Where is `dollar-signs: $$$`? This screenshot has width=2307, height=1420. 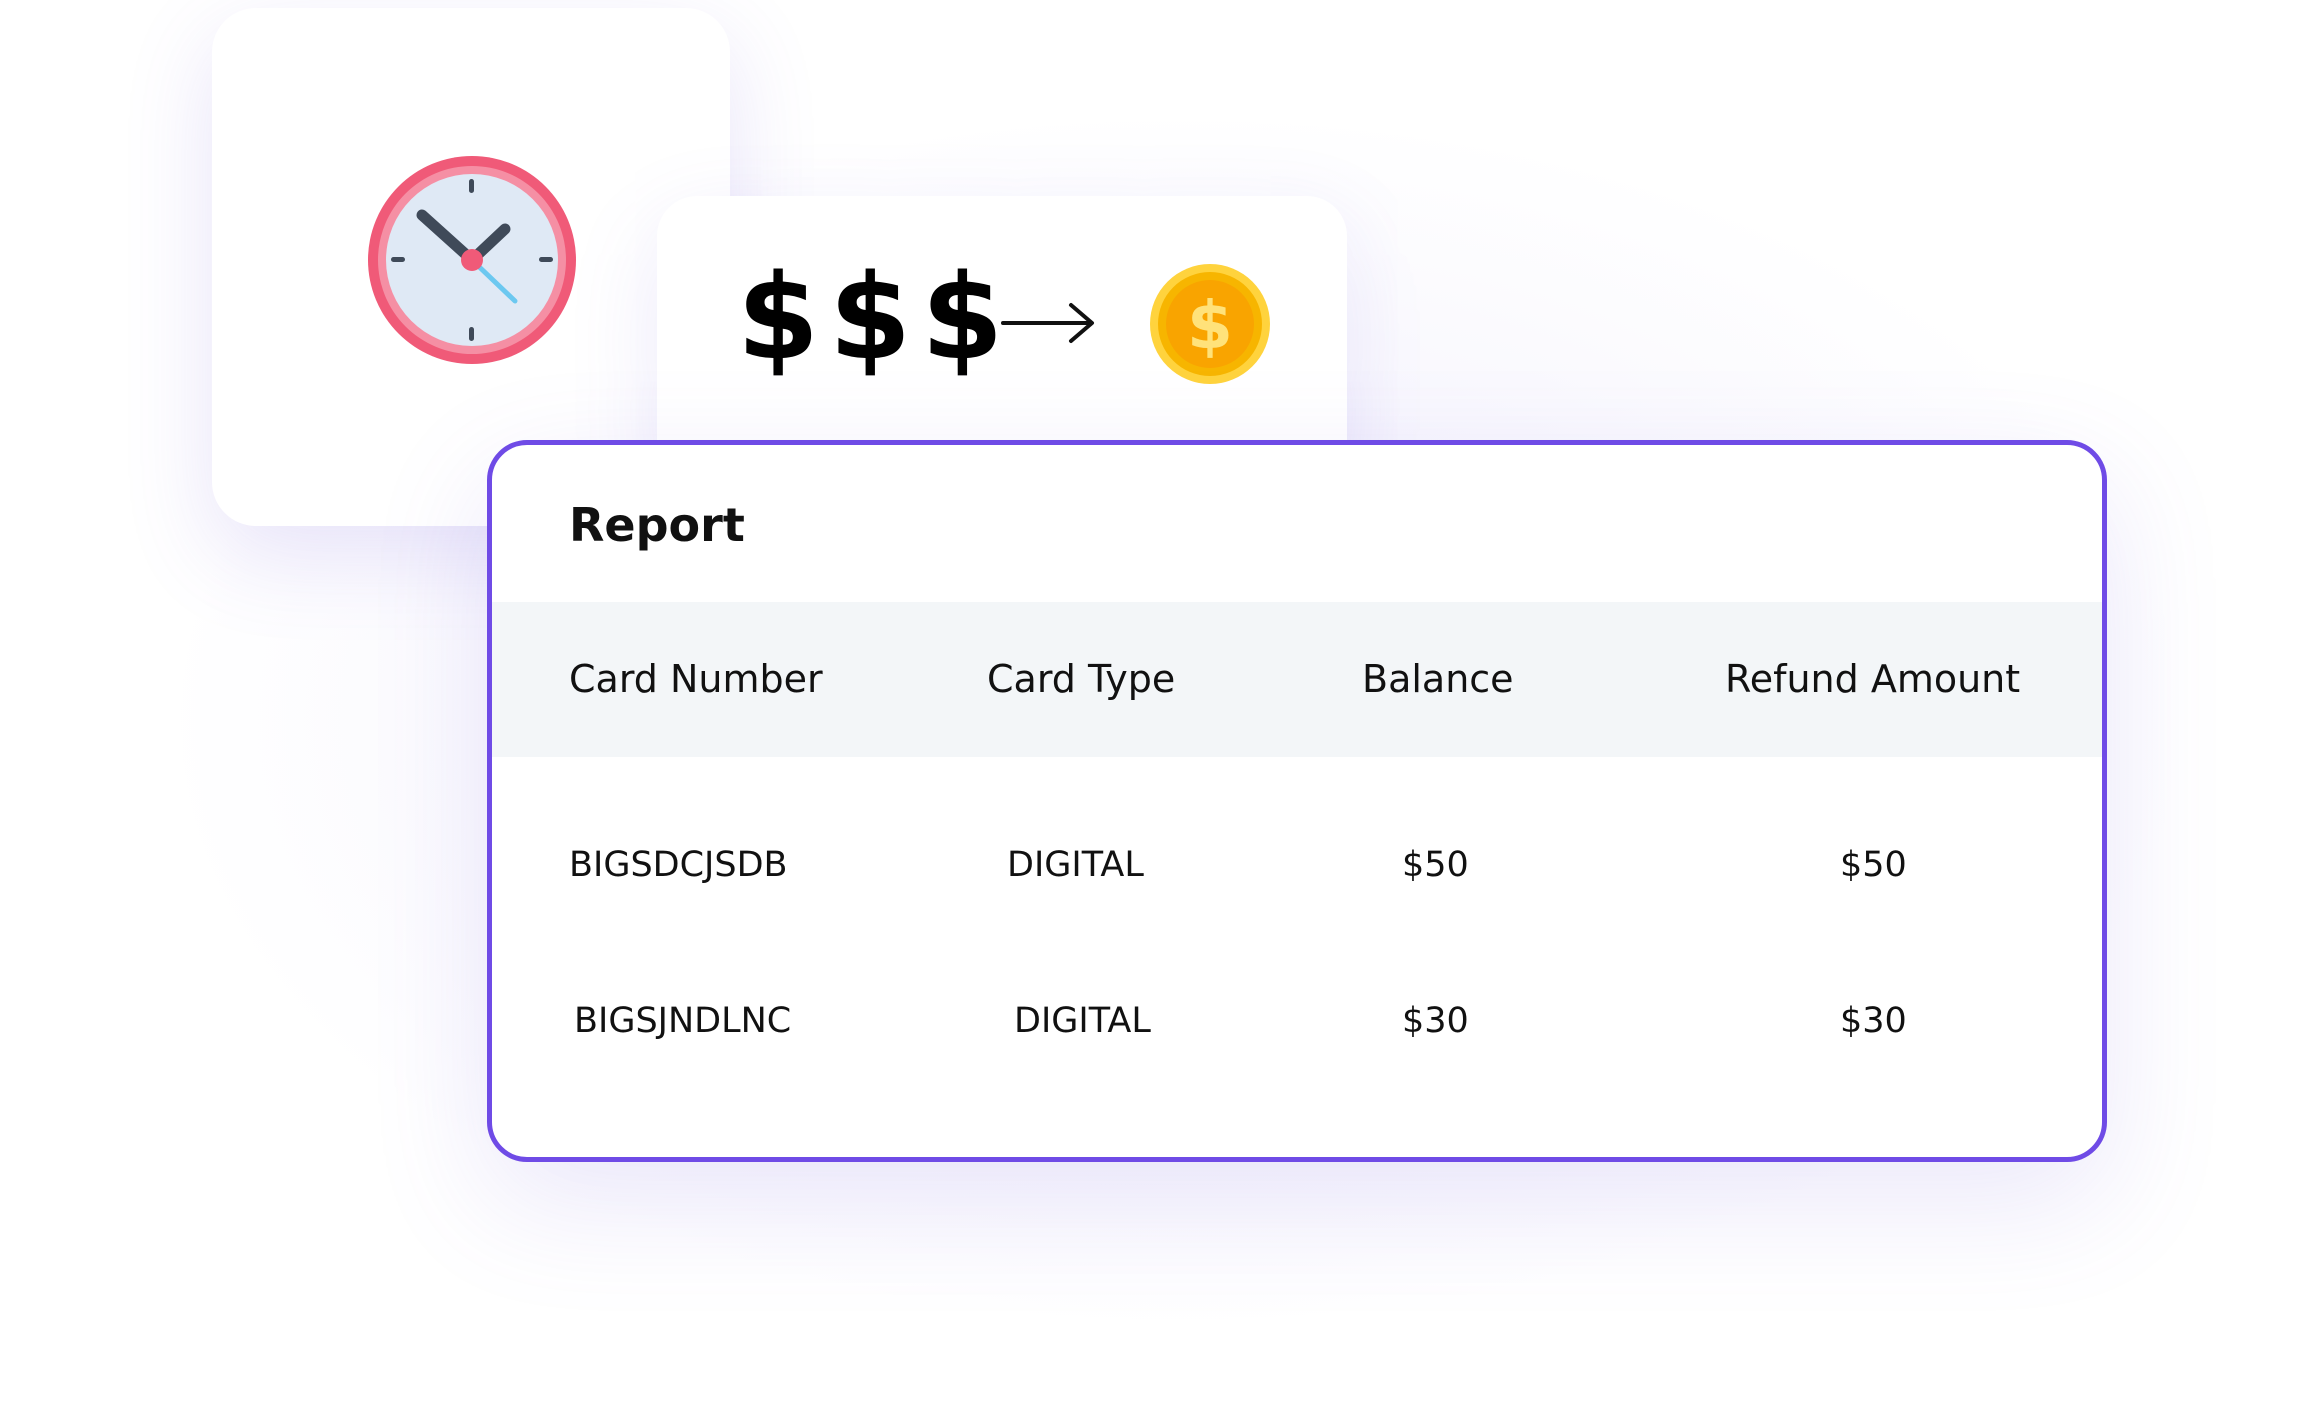
dollar-signs: $$$ is located at coordinates (875, 317).